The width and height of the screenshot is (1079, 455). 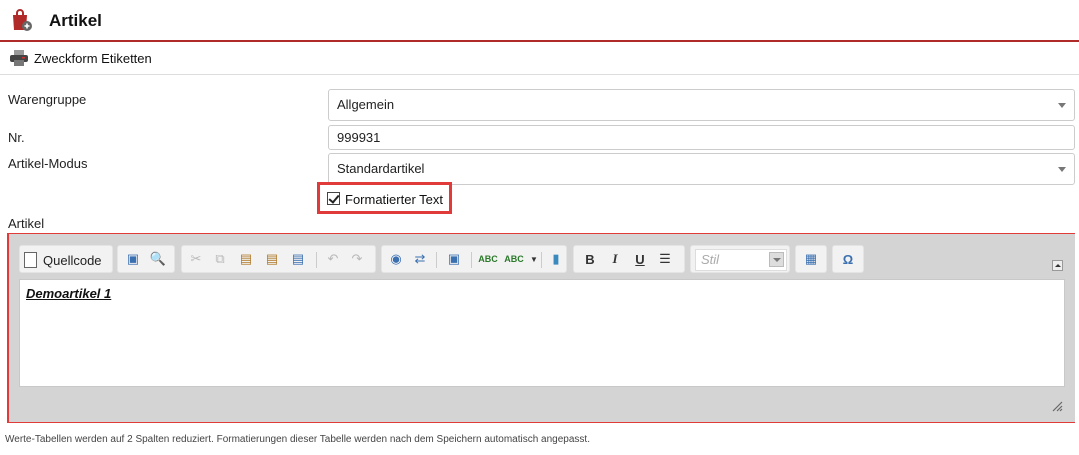 What do you see at coordinates (19, 58) in the screenshot?
I see `printer-icon` at bounding box center [19, 58].